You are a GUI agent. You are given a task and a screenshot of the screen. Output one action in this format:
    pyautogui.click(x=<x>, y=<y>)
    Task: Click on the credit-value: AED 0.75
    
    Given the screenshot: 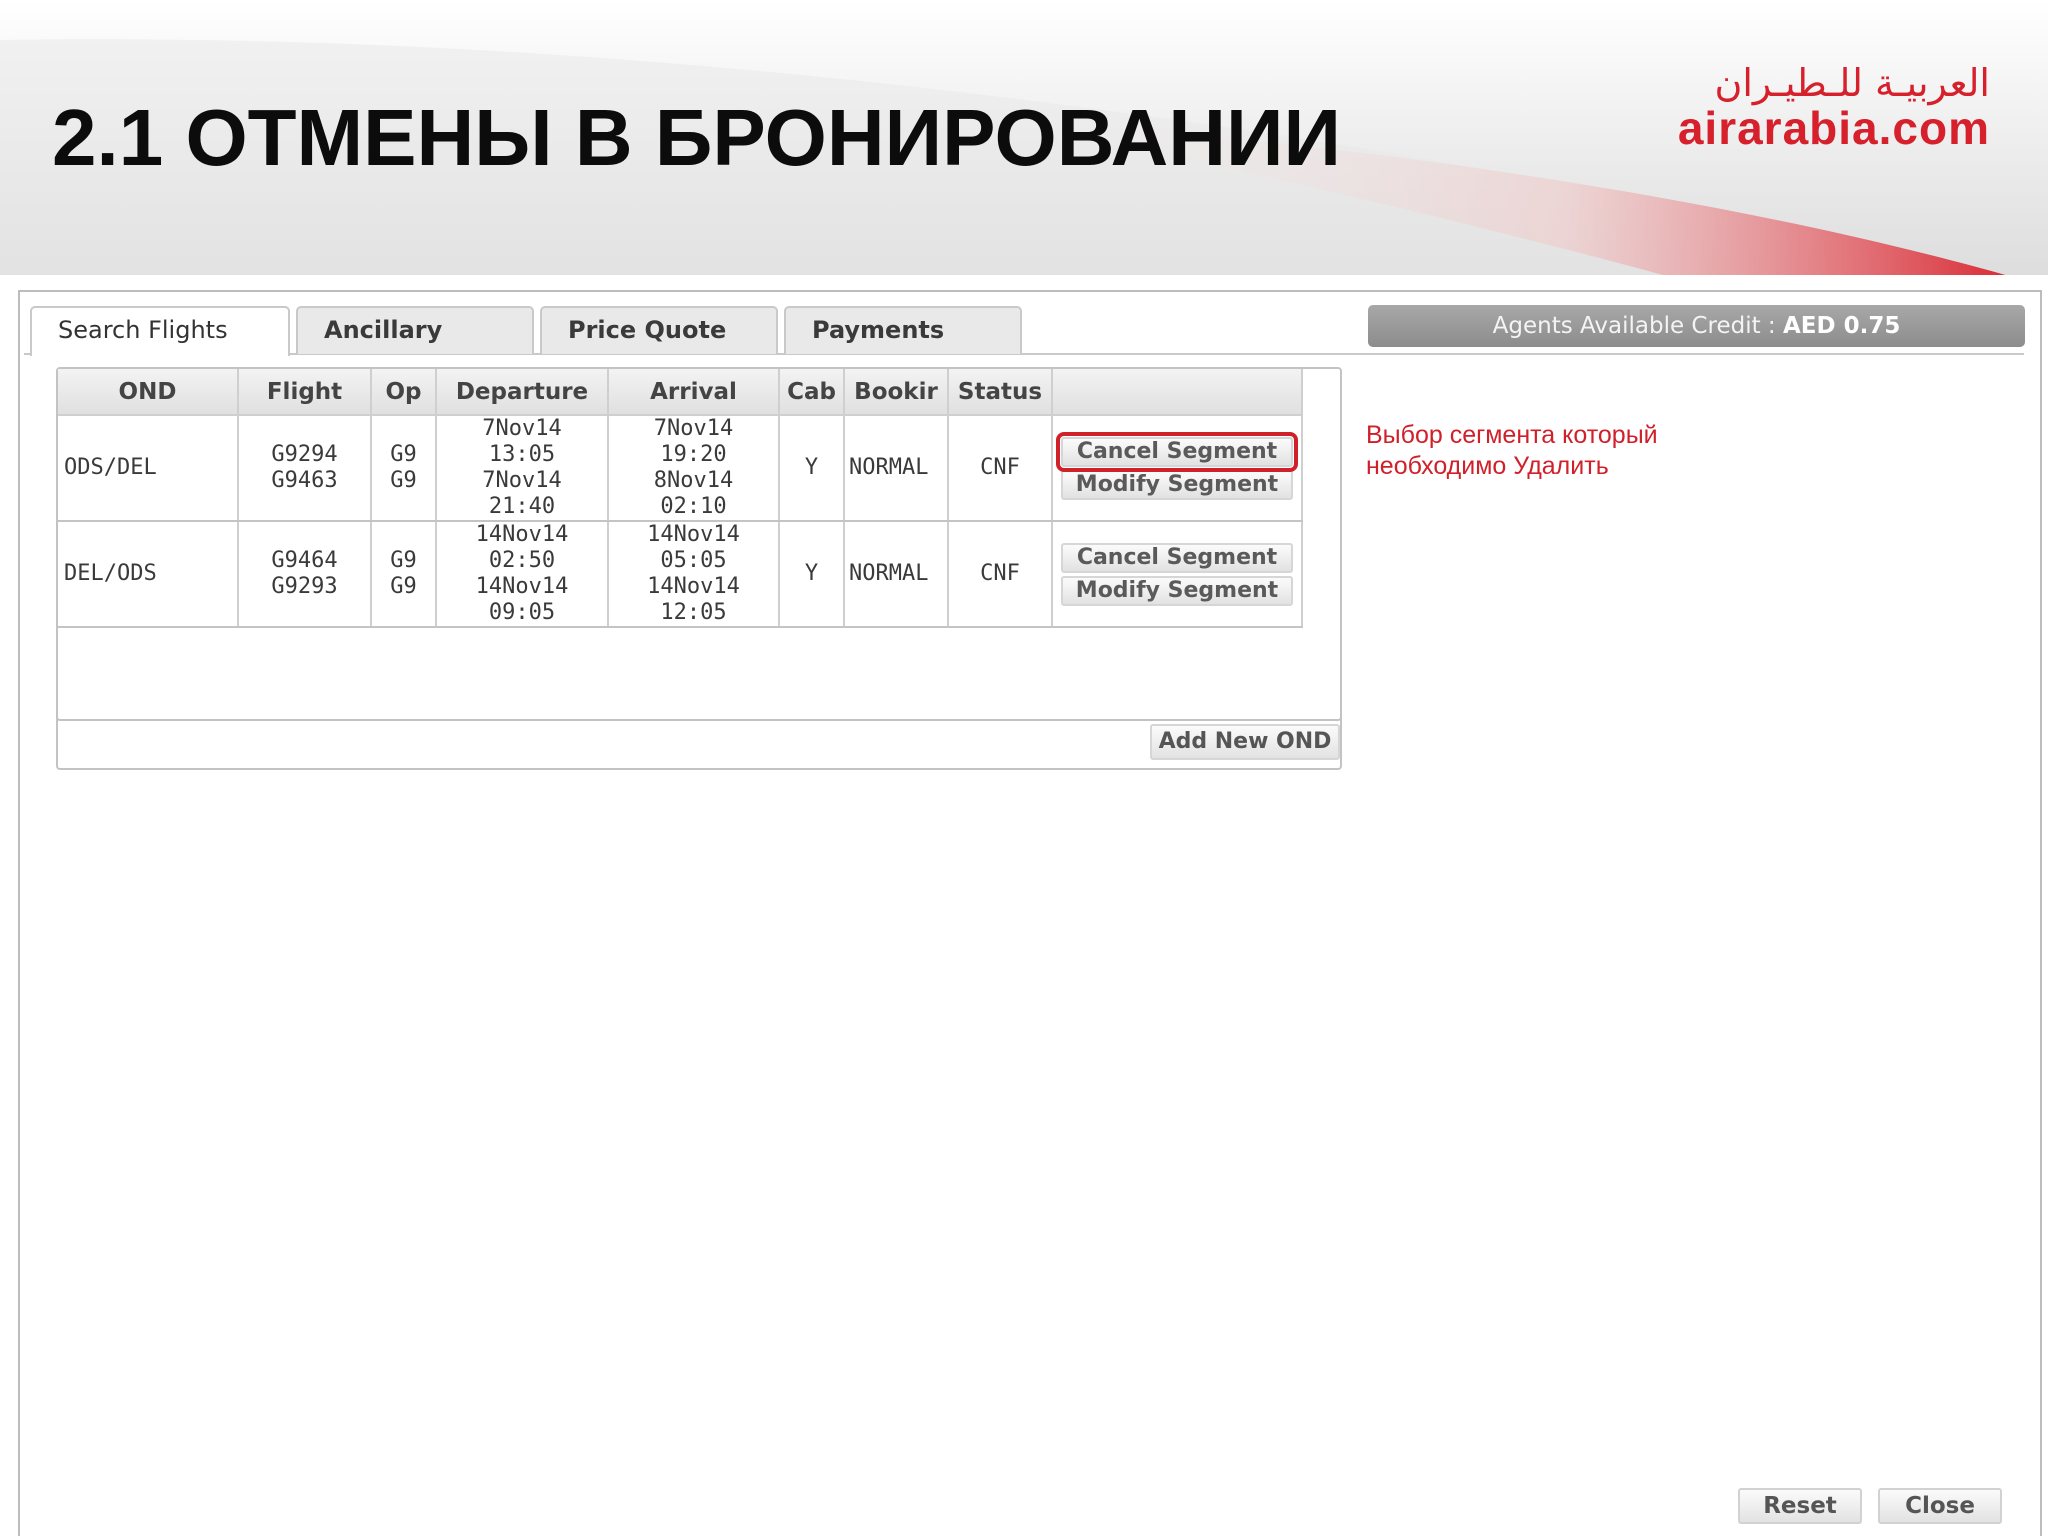 What is the action you would take?
    pyautogui.click(x=1841, y=326)
    